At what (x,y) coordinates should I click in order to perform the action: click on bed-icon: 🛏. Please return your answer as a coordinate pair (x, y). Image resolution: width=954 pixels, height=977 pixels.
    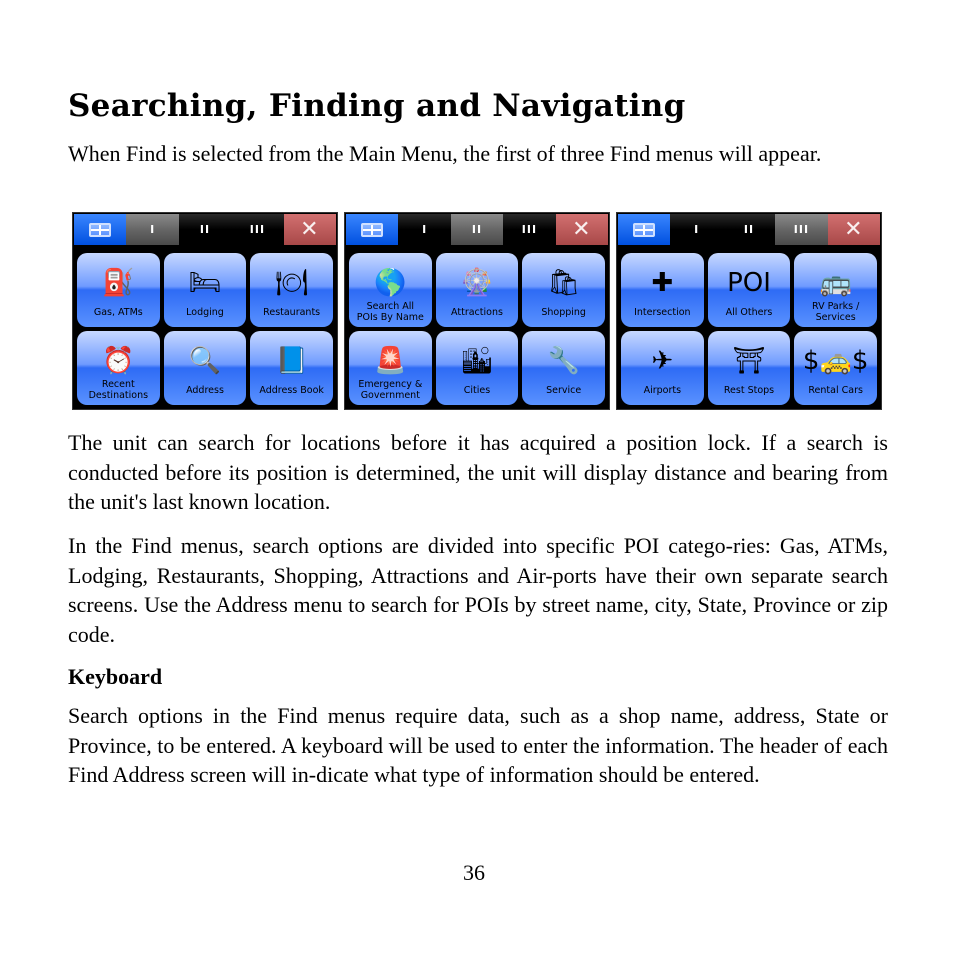
    Looking at the image, I should click on (205, 283).